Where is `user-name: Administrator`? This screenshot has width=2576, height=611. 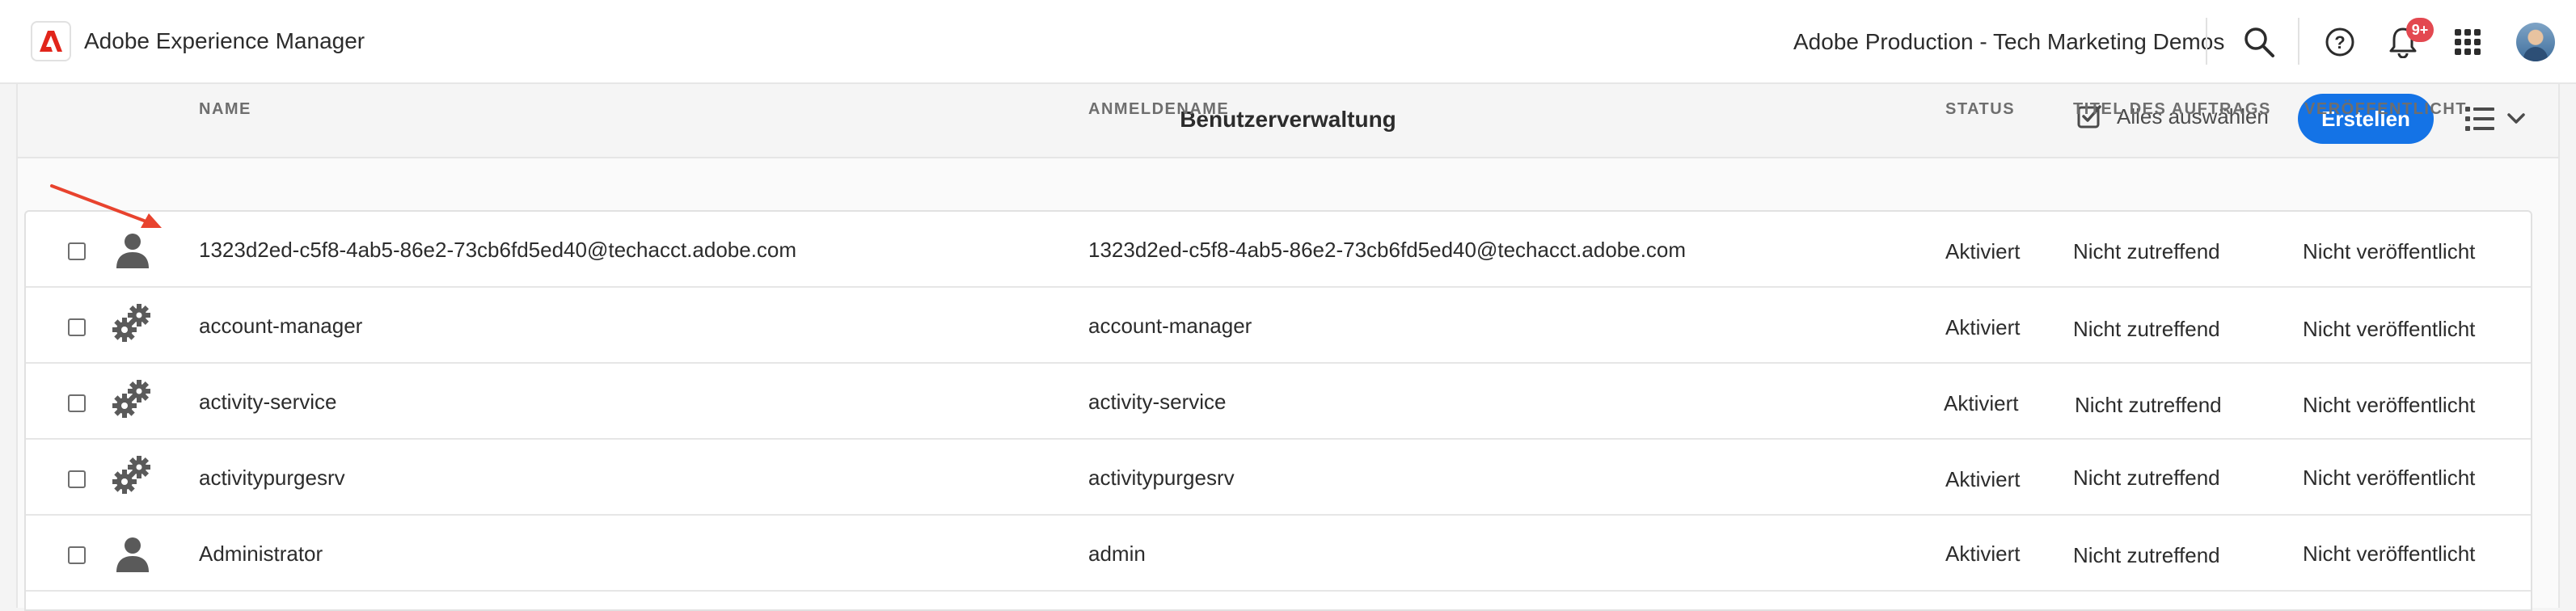
user-name: Administrator is located at coordinates (261, 553).